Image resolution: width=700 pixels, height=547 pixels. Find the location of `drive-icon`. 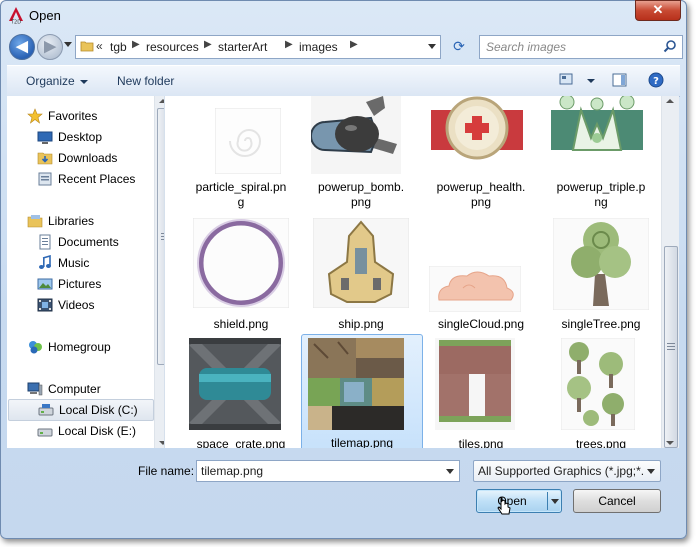

drive-icon is located at coordinates (45, 432).